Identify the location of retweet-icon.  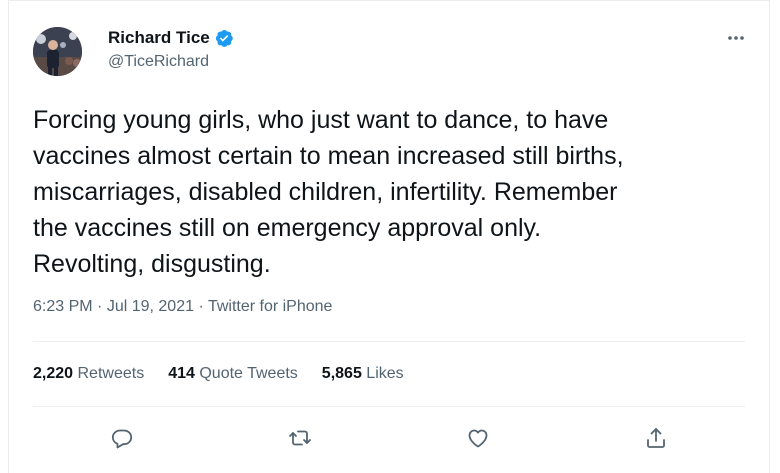
(300, 438).